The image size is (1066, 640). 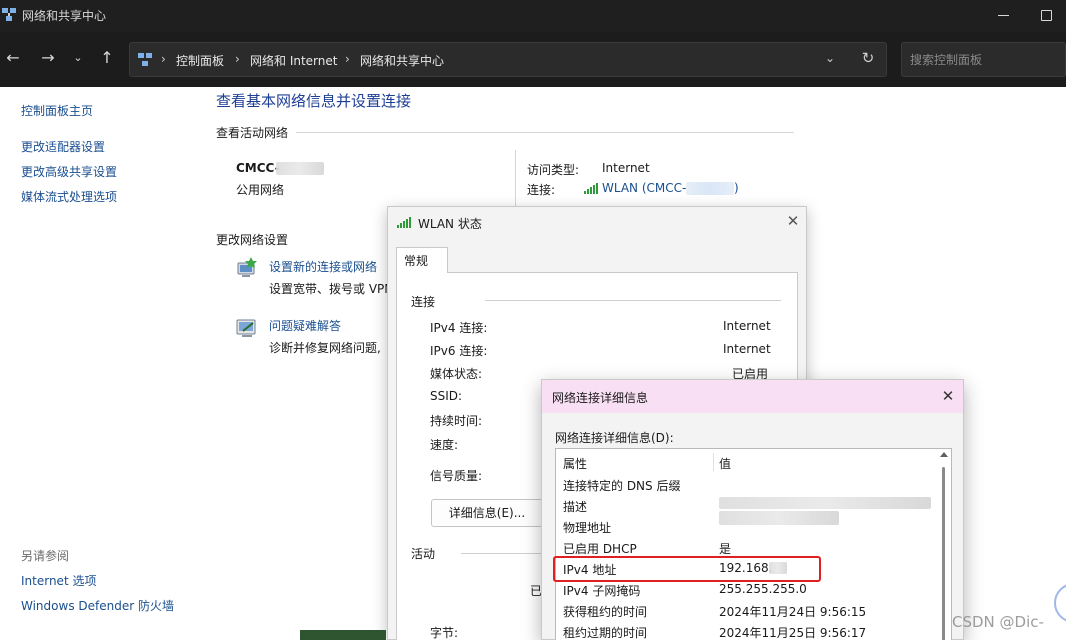 I want to click on duration-label: 持续时间:, so click(x=456, y=421).